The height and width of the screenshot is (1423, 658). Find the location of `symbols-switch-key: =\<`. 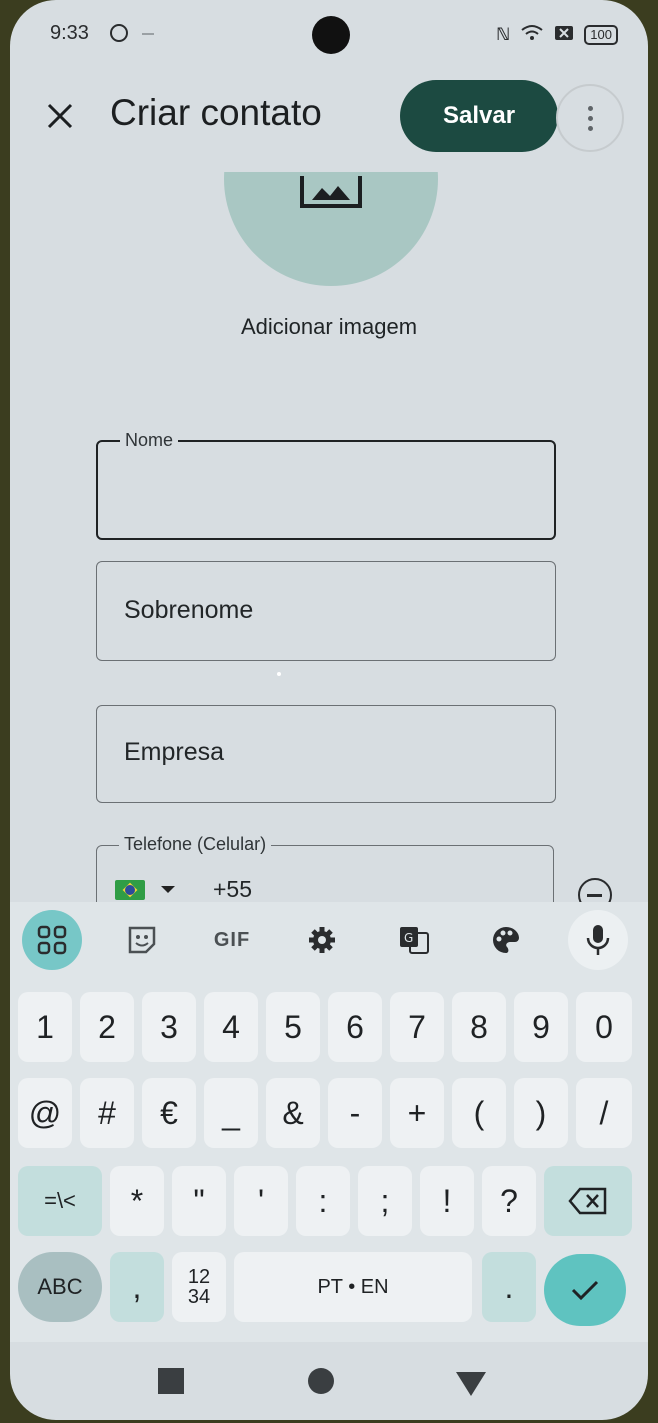

symbols-switch-key: =\< is located at coordinates (60, 1201).